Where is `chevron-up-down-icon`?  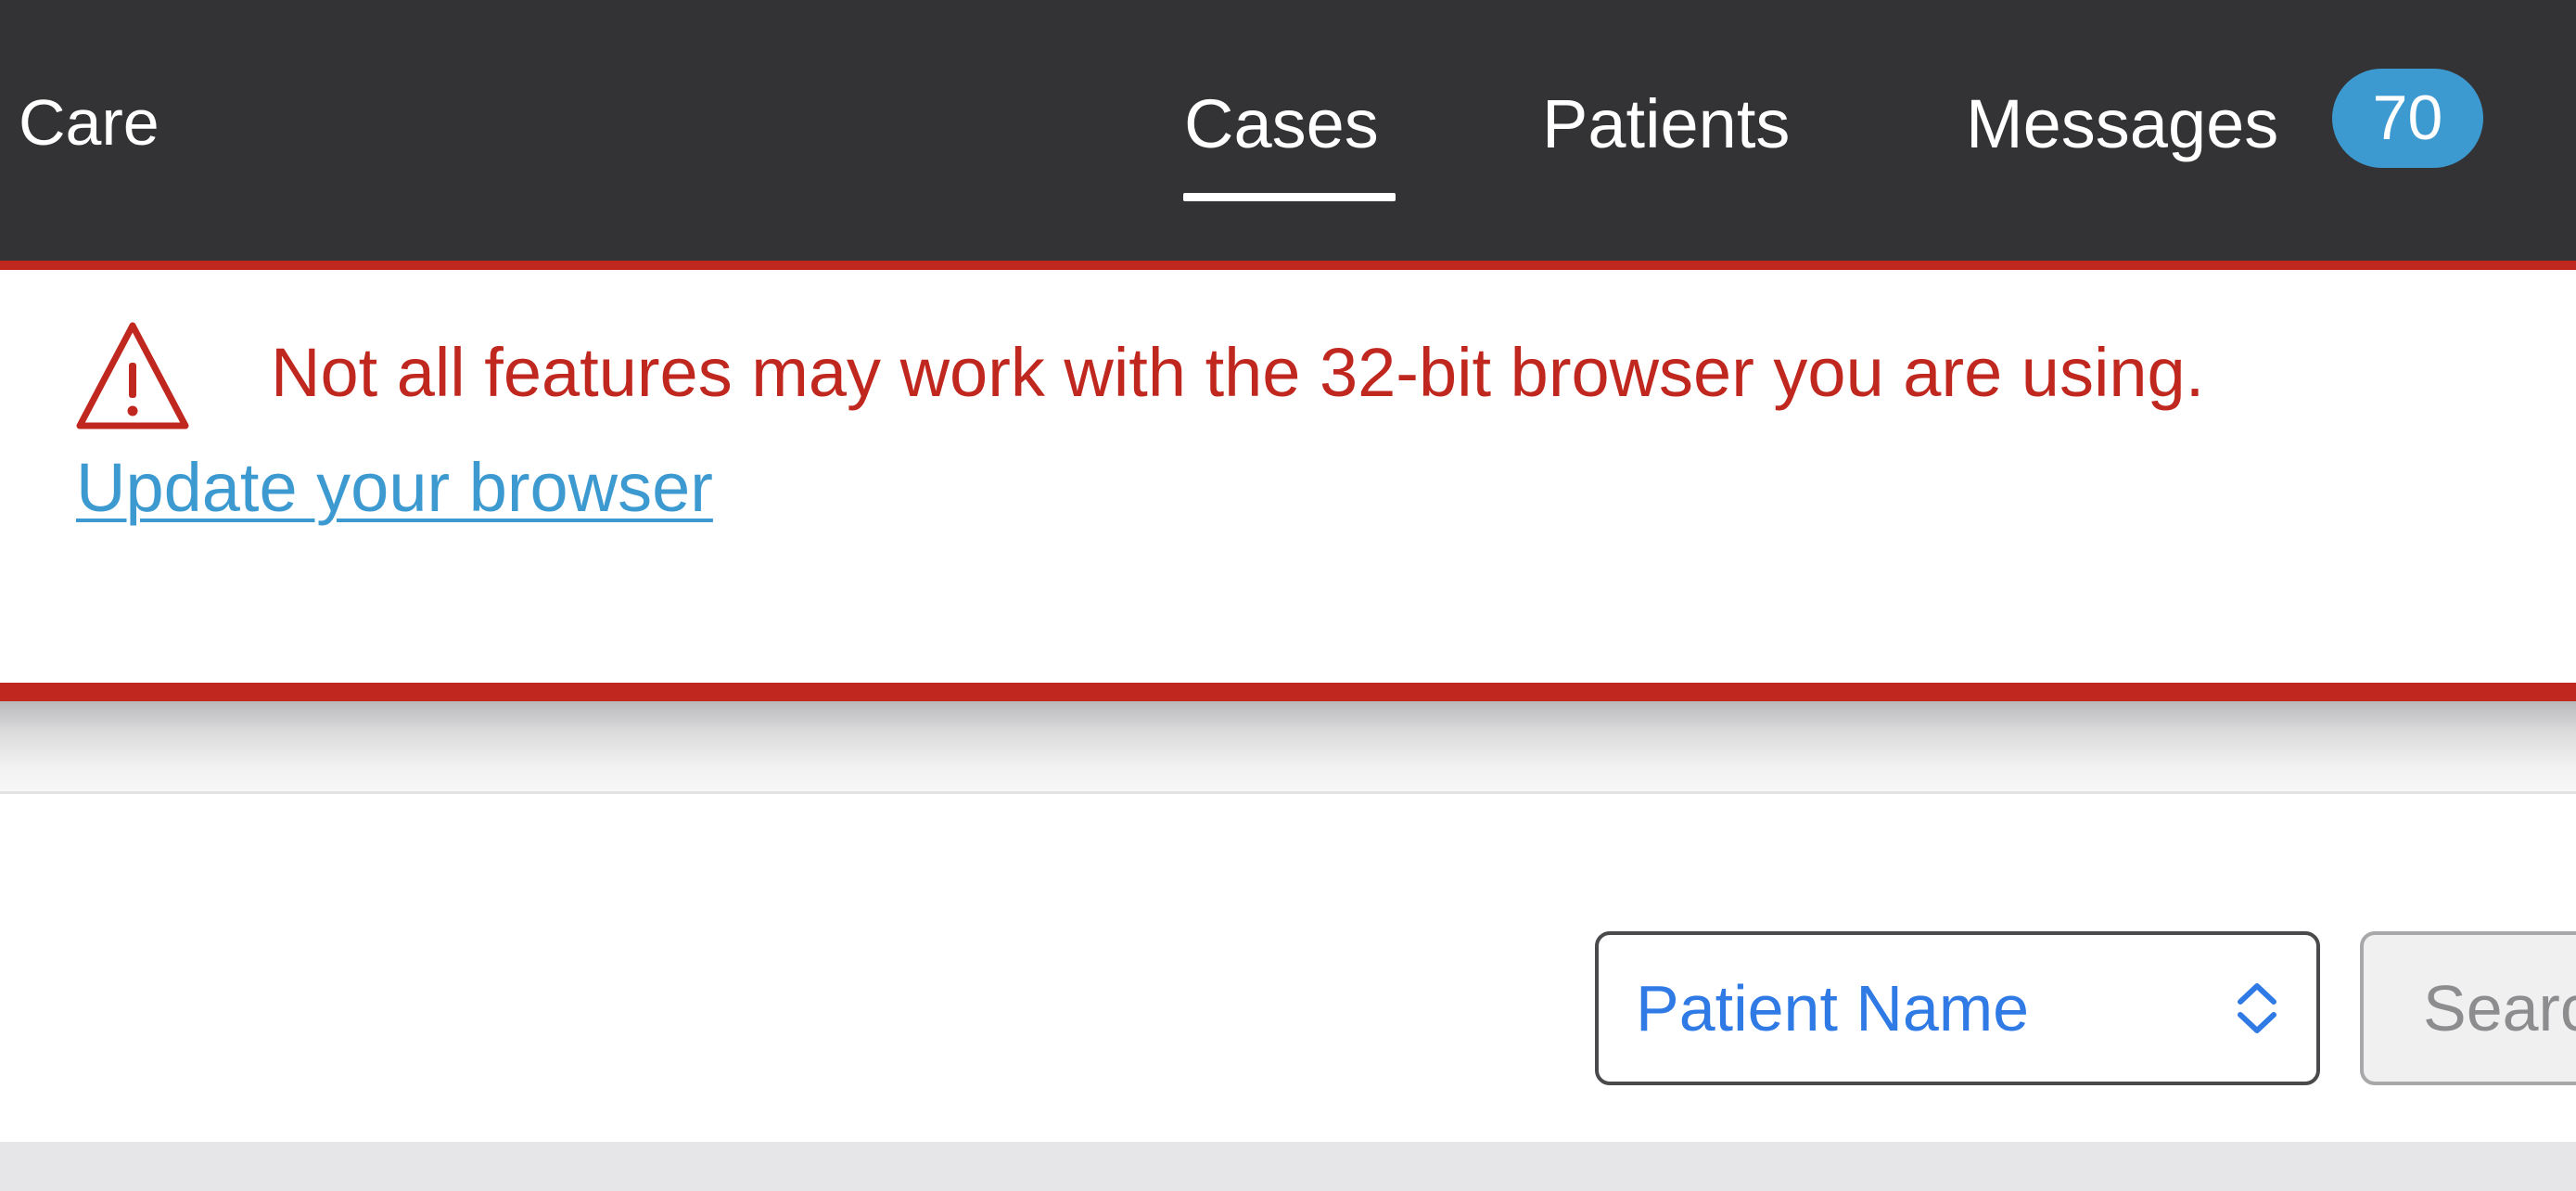
chevron-up-down-icon is located at coordinates (2257, 1008).